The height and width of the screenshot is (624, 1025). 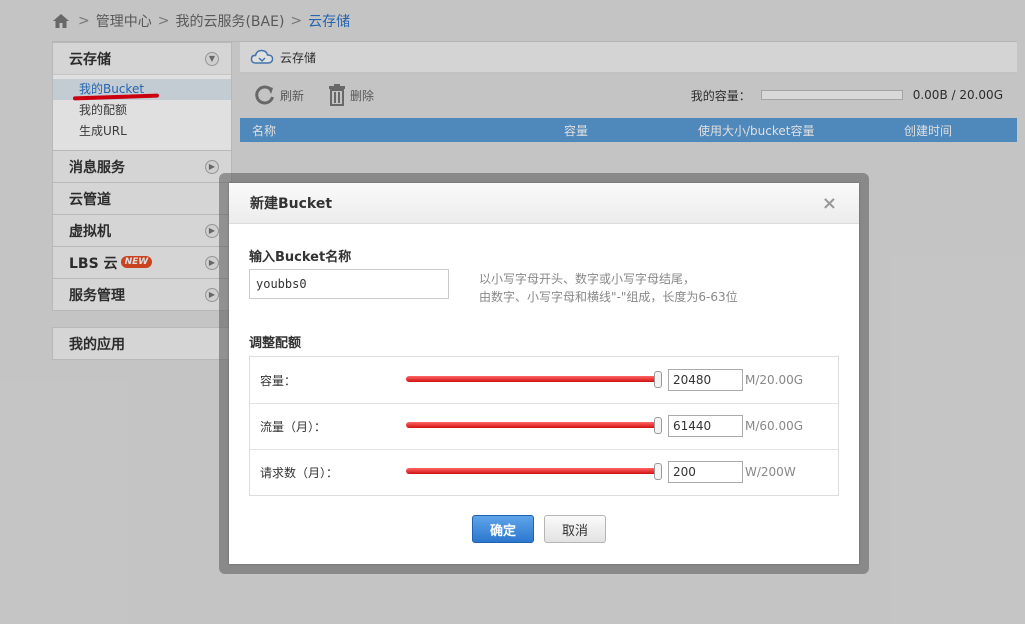 I want to click on hint-line-2: 由数字、小写字母和横线"-"组成，长度为6-63位, so click(x=608, y=297).